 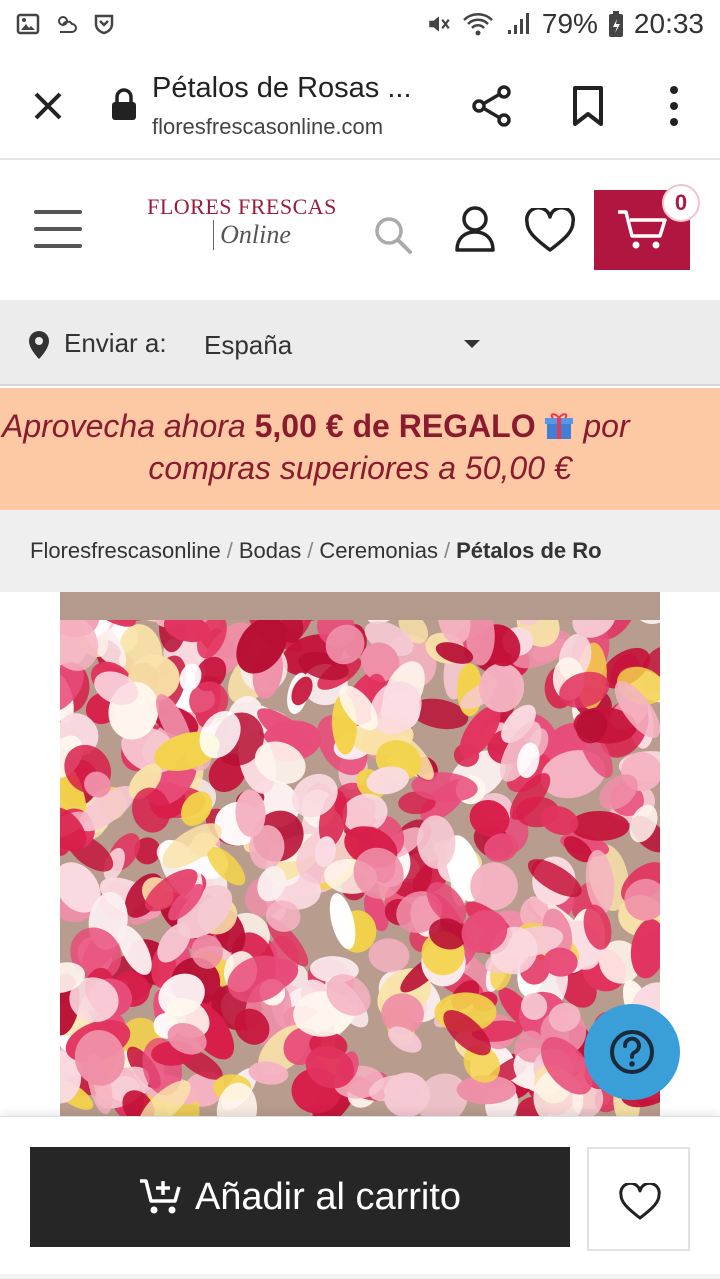 What do you see at coordinates (378, 550) in the screenshot?
I see `breadcrumb-item-ceremonias: Ceremonias` at bounding box center [378, 550].